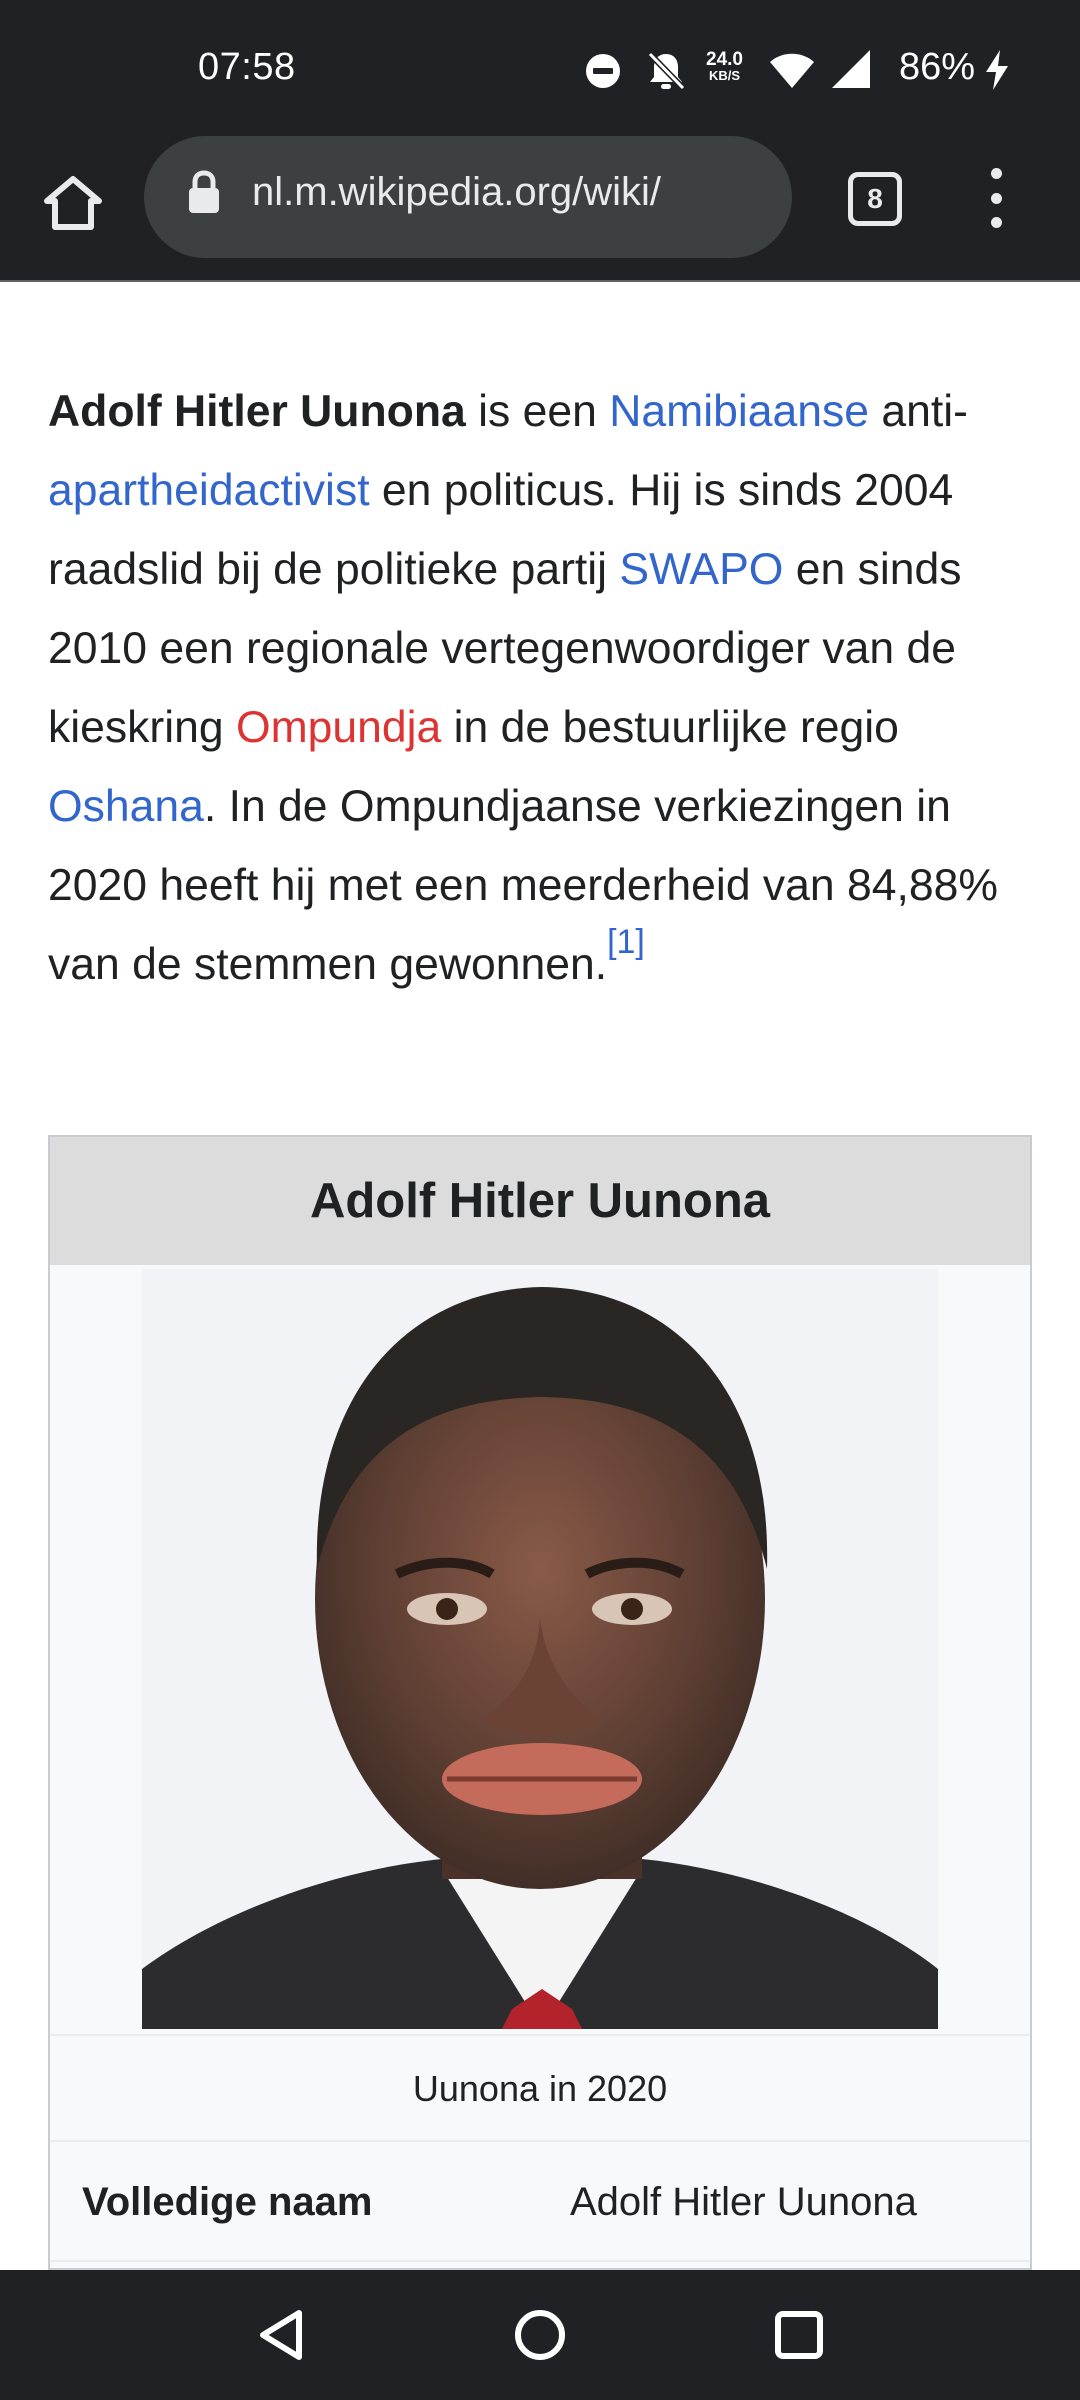 This screenshot has width=1080, height=2400. I want to click on article-text: anti-, so click(918, 411).